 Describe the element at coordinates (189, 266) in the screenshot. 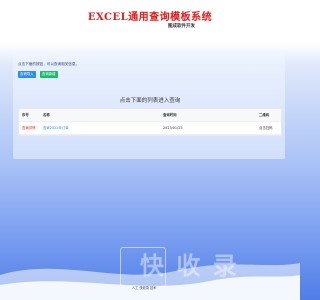

I see `watermark-text: 快 收 录` at that location.